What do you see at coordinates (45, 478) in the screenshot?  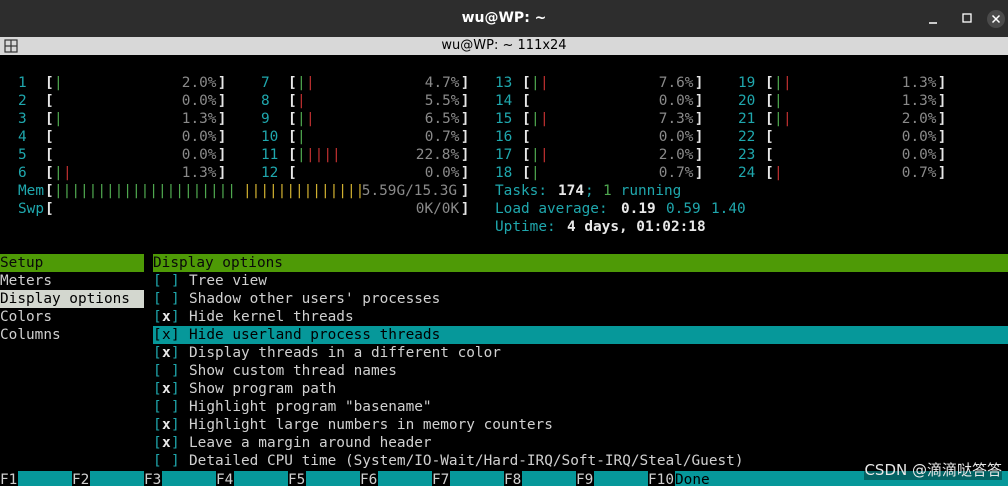 I see `fkey-label-f1` at bounding box center [45, 478].